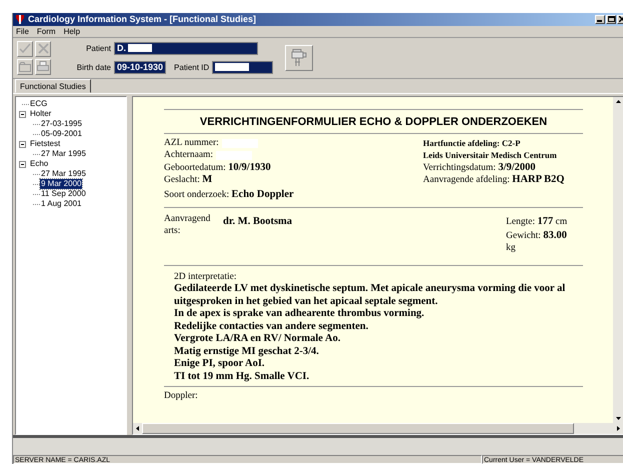 The height and width of the screenshot is (464, 623). What do you see at coordinates (181, 396) in the screenshot?
I see `doppler-label: Doppler:` at bounding box center [181, 396].